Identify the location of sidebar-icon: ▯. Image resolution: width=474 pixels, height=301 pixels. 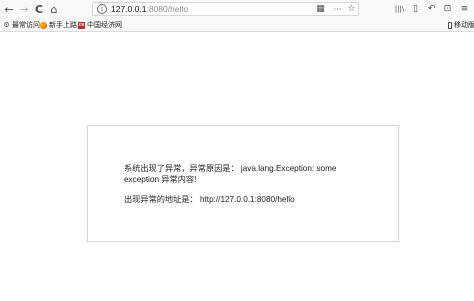
(415, 9).